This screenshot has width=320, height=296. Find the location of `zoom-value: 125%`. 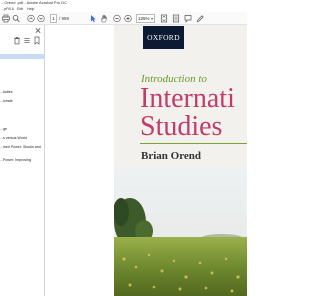

zoom-value: 125% is located at coordinates (144, 18).